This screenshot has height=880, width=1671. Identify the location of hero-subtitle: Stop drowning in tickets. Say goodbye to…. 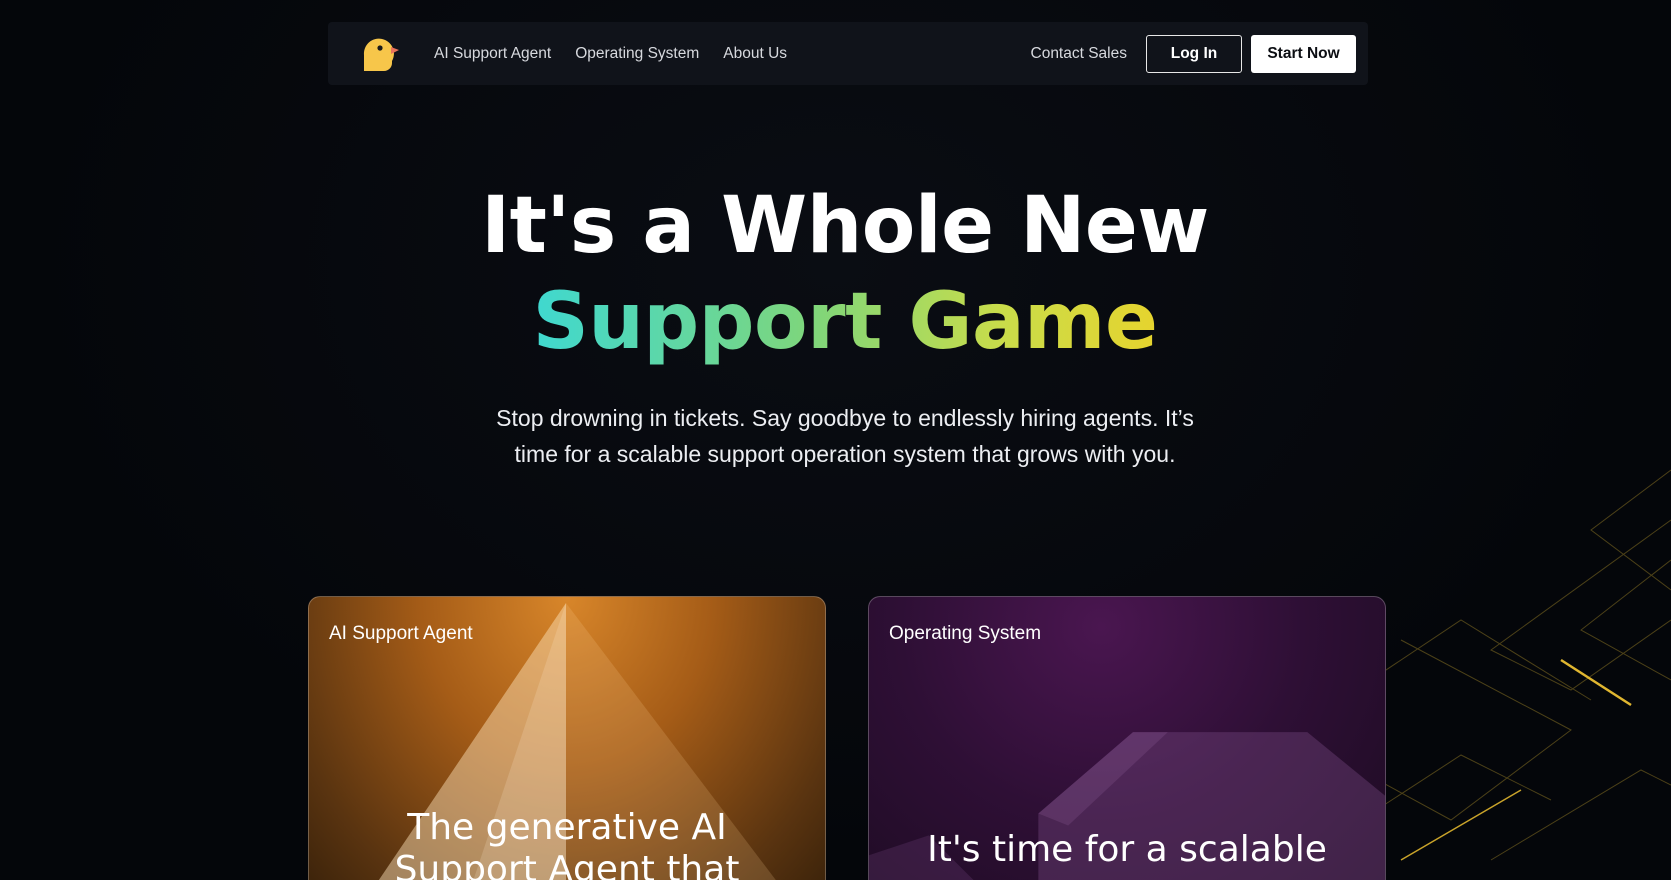
(845, 436).